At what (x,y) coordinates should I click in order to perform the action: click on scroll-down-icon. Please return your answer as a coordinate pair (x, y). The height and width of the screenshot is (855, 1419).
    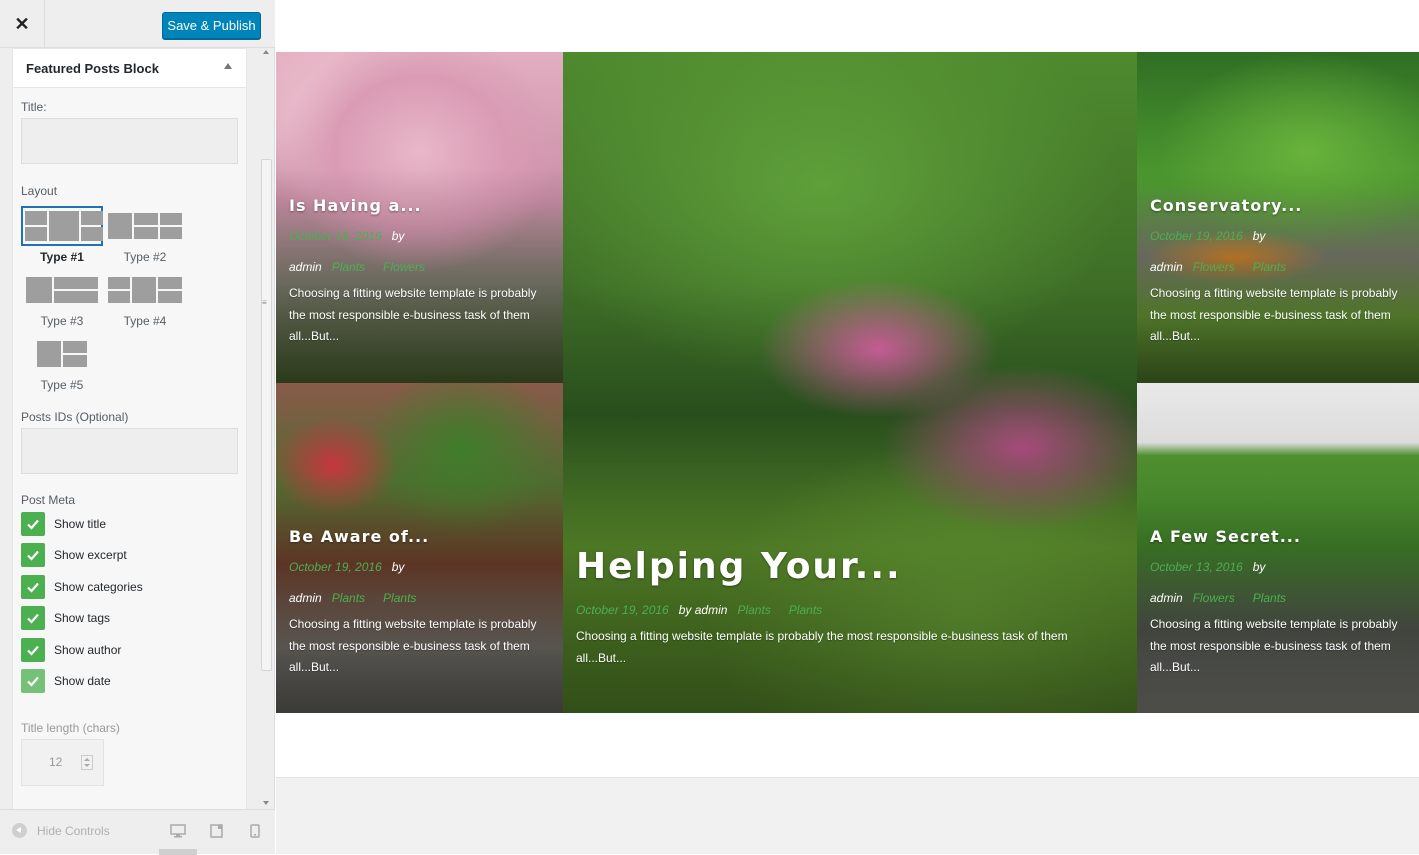
    Looking at the image, I should click on (266, 803).